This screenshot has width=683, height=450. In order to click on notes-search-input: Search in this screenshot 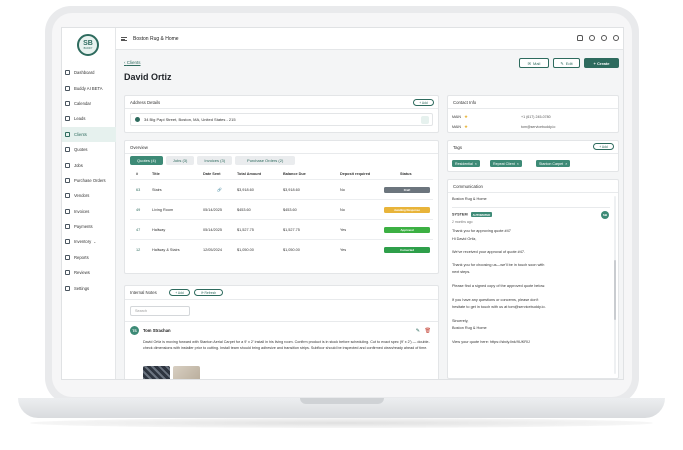, I will do `click(160, 311)`.